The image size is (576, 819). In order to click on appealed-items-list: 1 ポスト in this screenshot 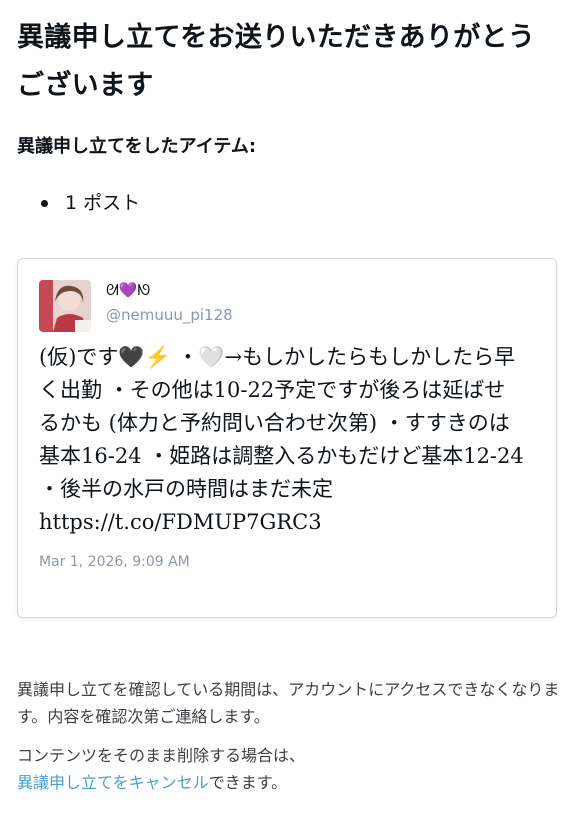, I will do `click(78, 203)`.